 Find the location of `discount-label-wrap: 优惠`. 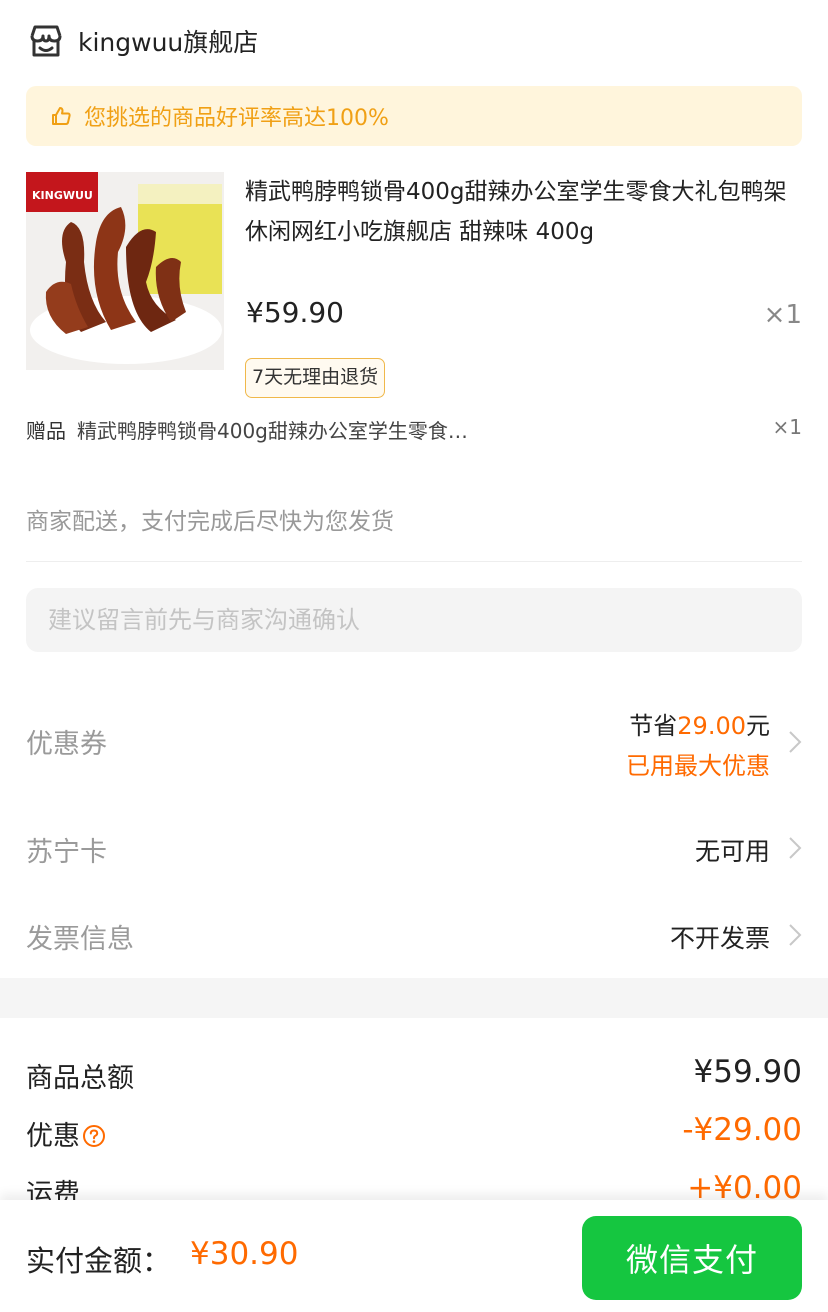

discount-label-wrap: 优惠 is located at coordinates (66, 1133).